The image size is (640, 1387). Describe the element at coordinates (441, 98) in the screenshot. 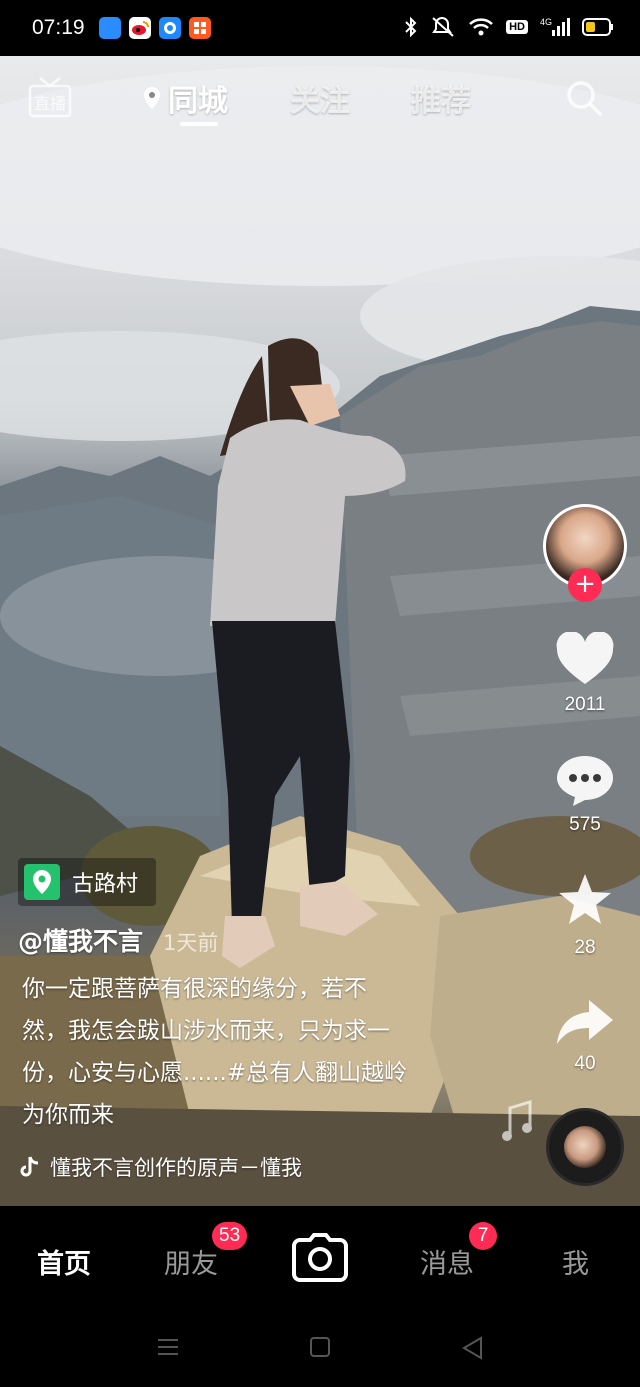

I see `tab-recommended: 推荐` at that location.